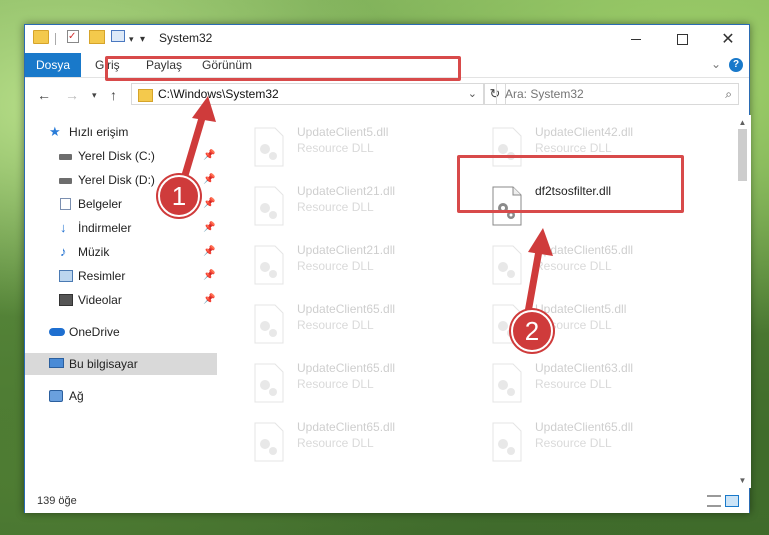 The width and height of the screenshot is (769, 535). I want to click on callout-badge-1: 1, so click(179, 196).